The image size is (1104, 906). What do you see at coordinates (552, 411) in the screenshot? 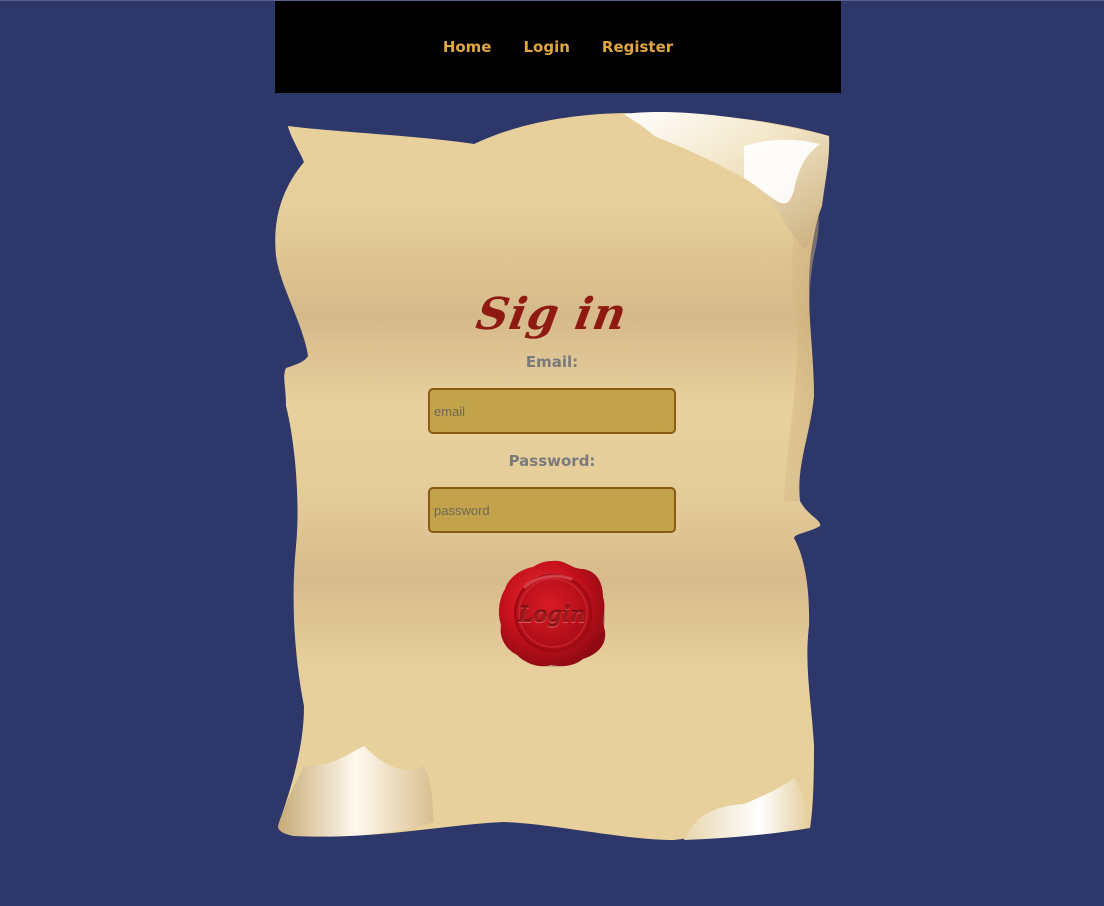
I see `email-field` at bounding box center [552, 411].